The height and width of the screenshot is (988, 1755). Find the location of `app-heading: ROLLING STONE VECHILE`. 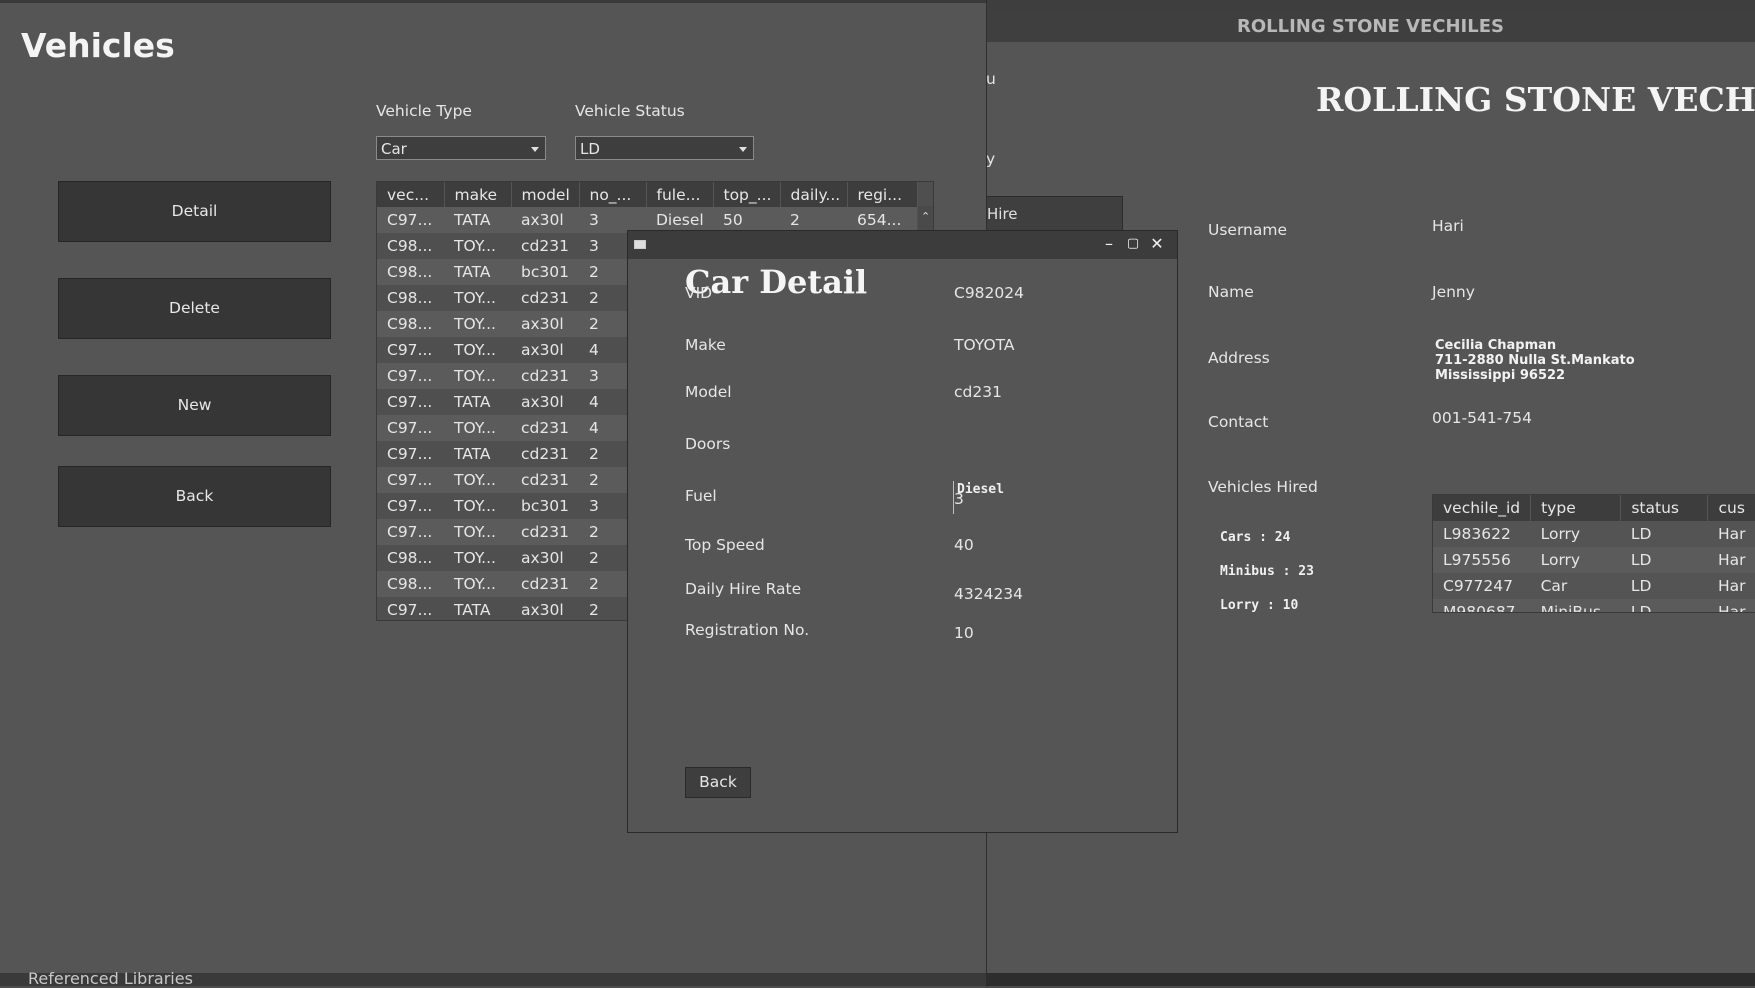

app-heading: ROLLING STONE VECHILE is located at coordinates (1535, 99).